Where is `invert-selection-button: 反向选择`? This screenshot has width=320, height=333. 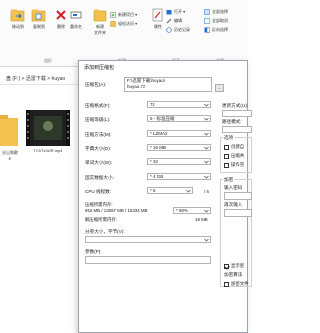 invert-selection-button: 反向选择 is located at coordinates (216, 30).